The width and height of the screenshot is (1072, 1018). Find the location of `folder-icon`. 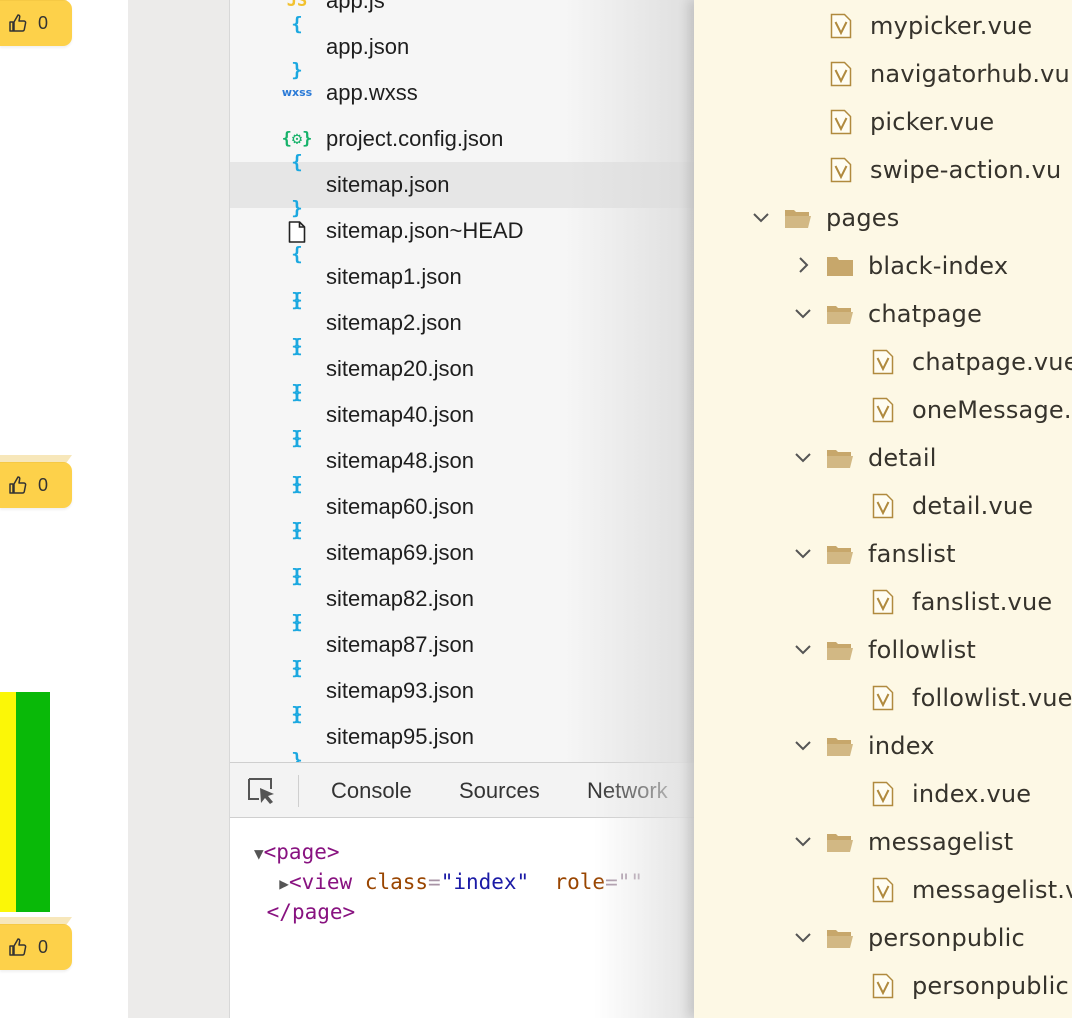

folder-icon is located at coordinates (840, 266).